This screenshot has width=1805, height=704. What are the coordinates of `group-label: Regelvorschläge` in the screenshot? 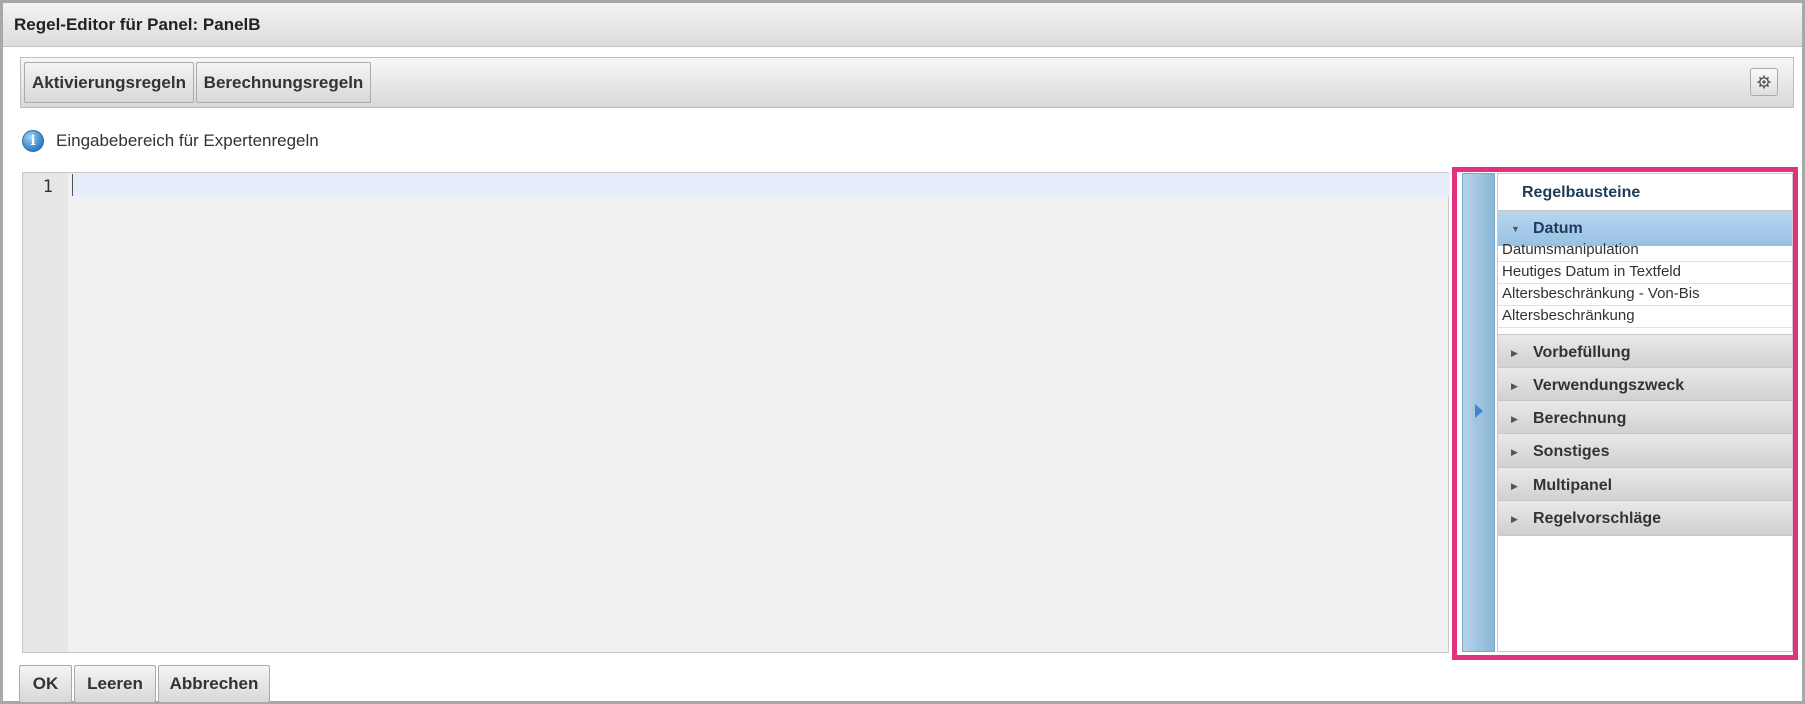 It's located at (1597, 518).